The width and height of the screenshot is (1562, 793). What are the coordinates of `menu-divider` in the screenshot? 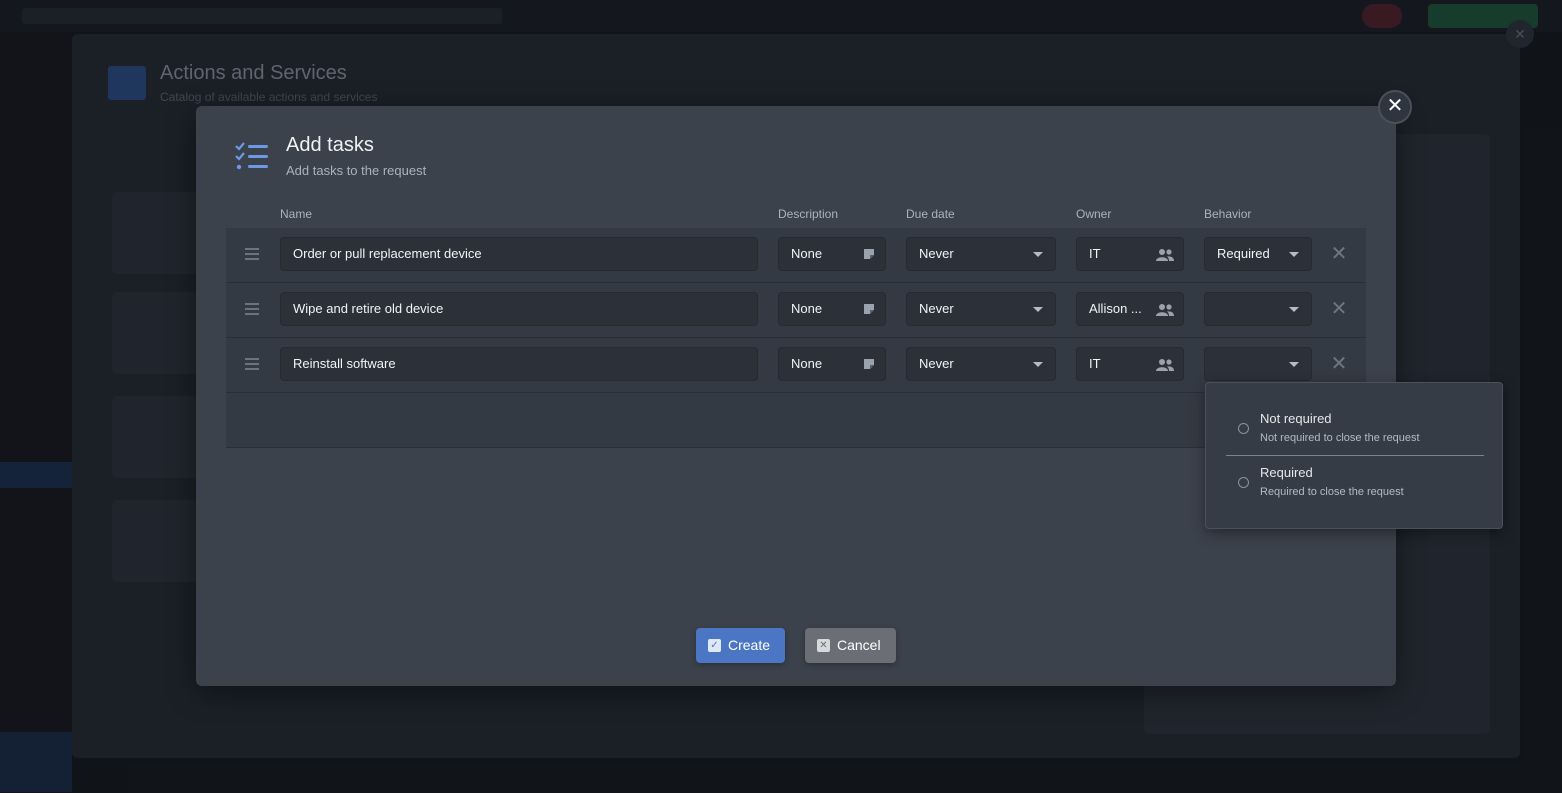 It's located at (1355, 455).